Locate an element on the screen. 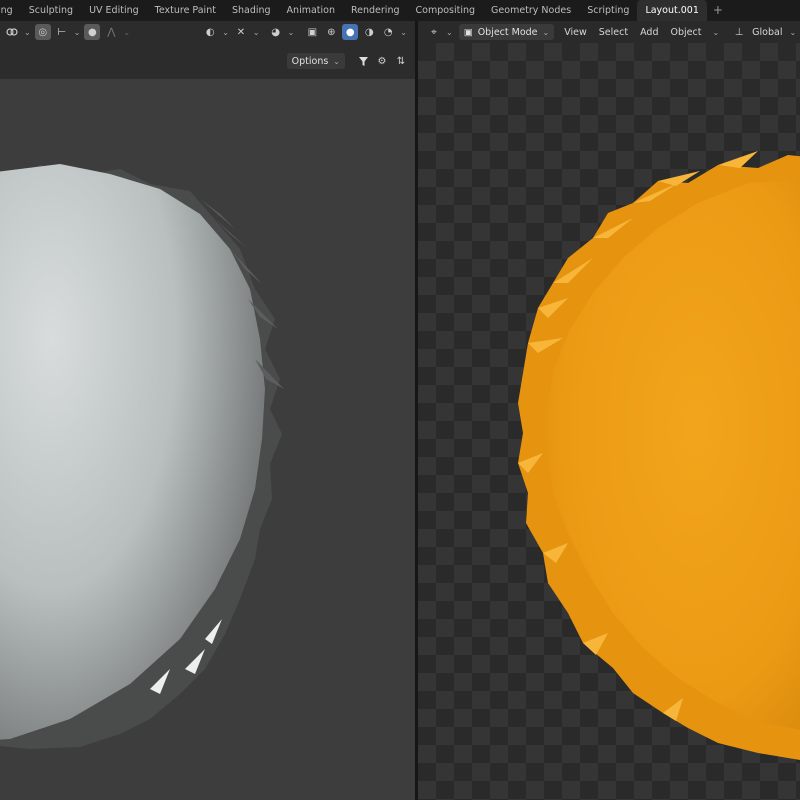 This screenshot has width=800, height=800. left-viewport-toolbar: Options ⌄ ⚙ ⇅ is located at coordinates (207, 61).